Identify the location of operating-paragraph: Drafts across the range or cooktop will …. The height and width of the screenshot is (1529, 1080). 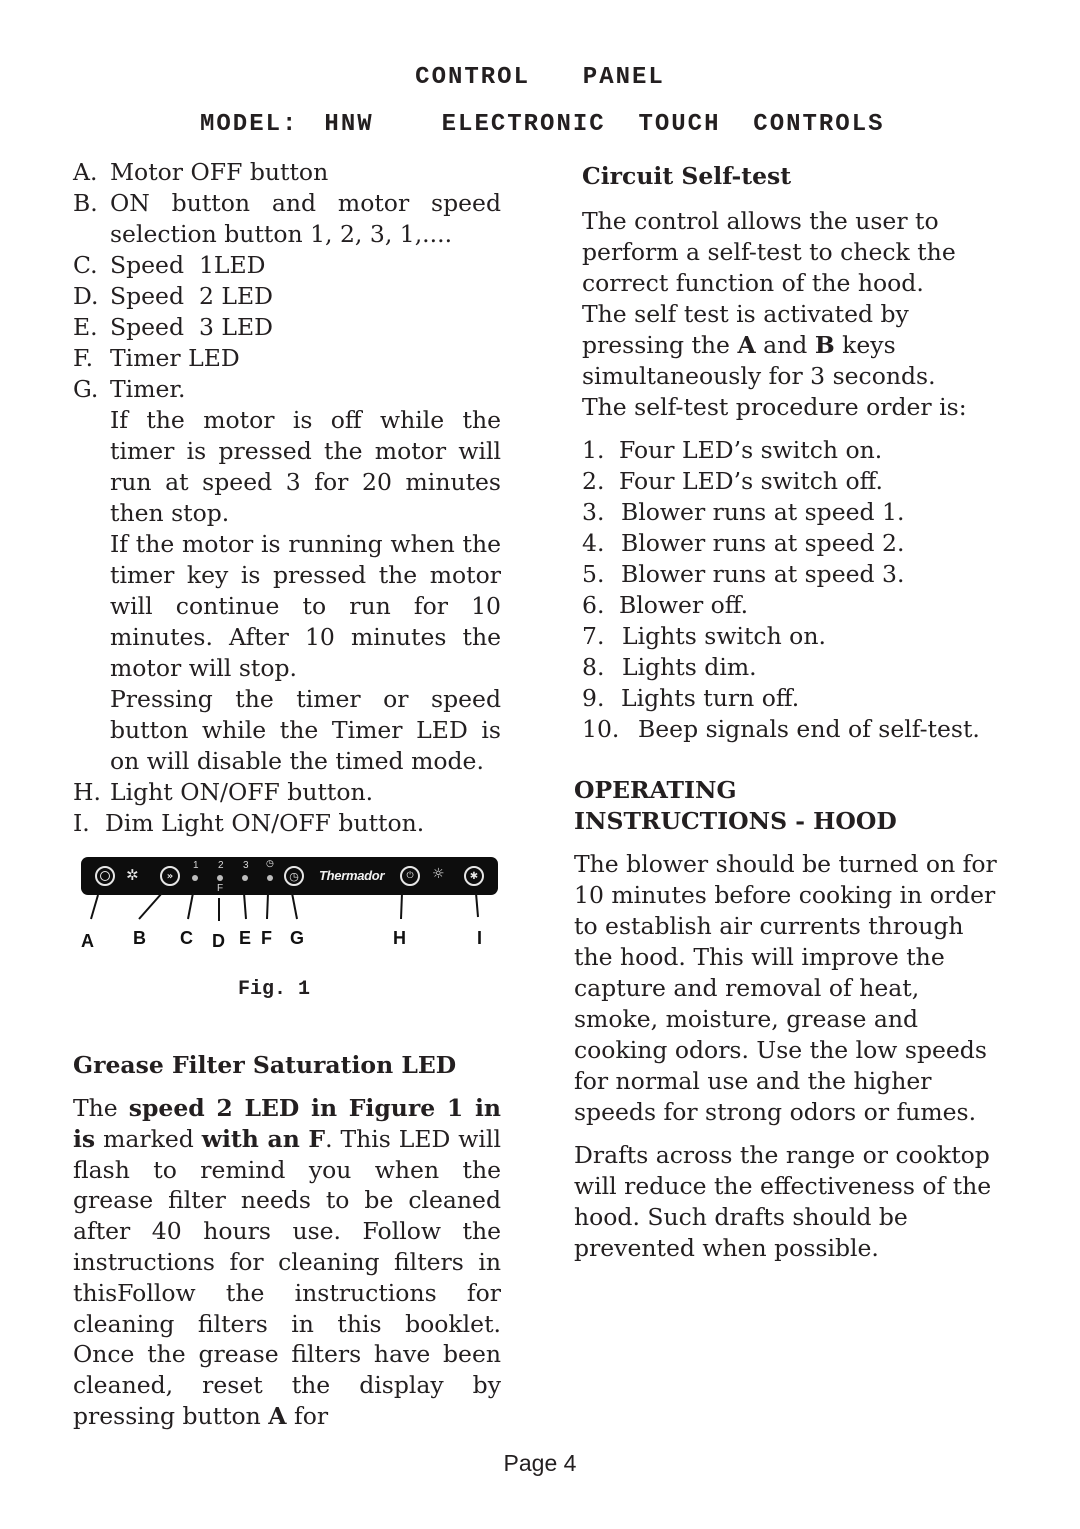
(783, 1201).